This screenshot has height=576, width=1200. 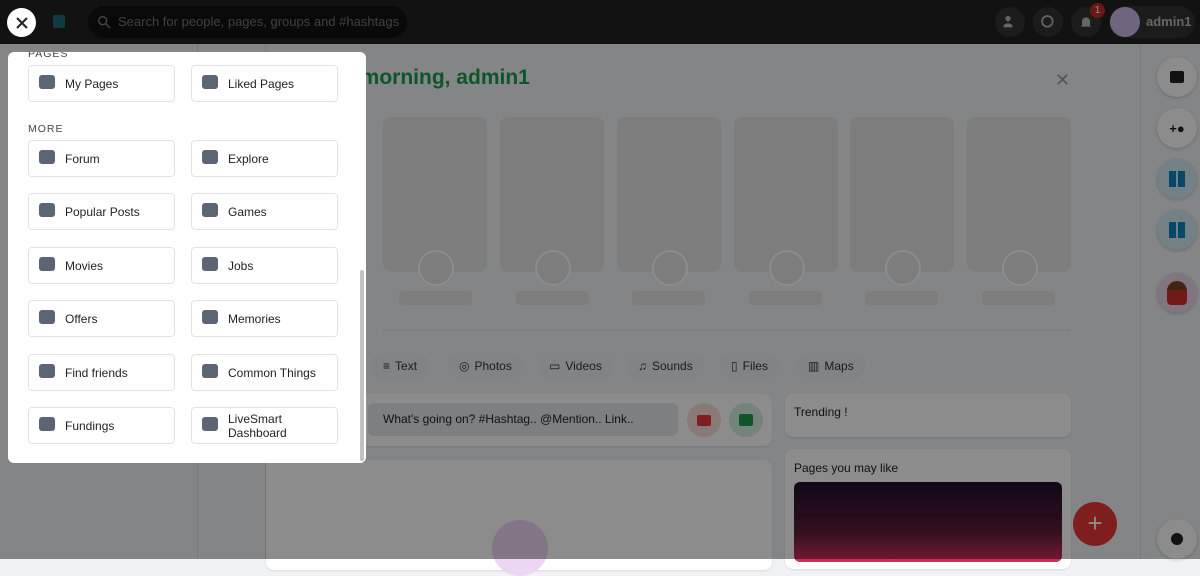 I want to click on menu-item-label: Popular Posts, so click(x=102, y=211).